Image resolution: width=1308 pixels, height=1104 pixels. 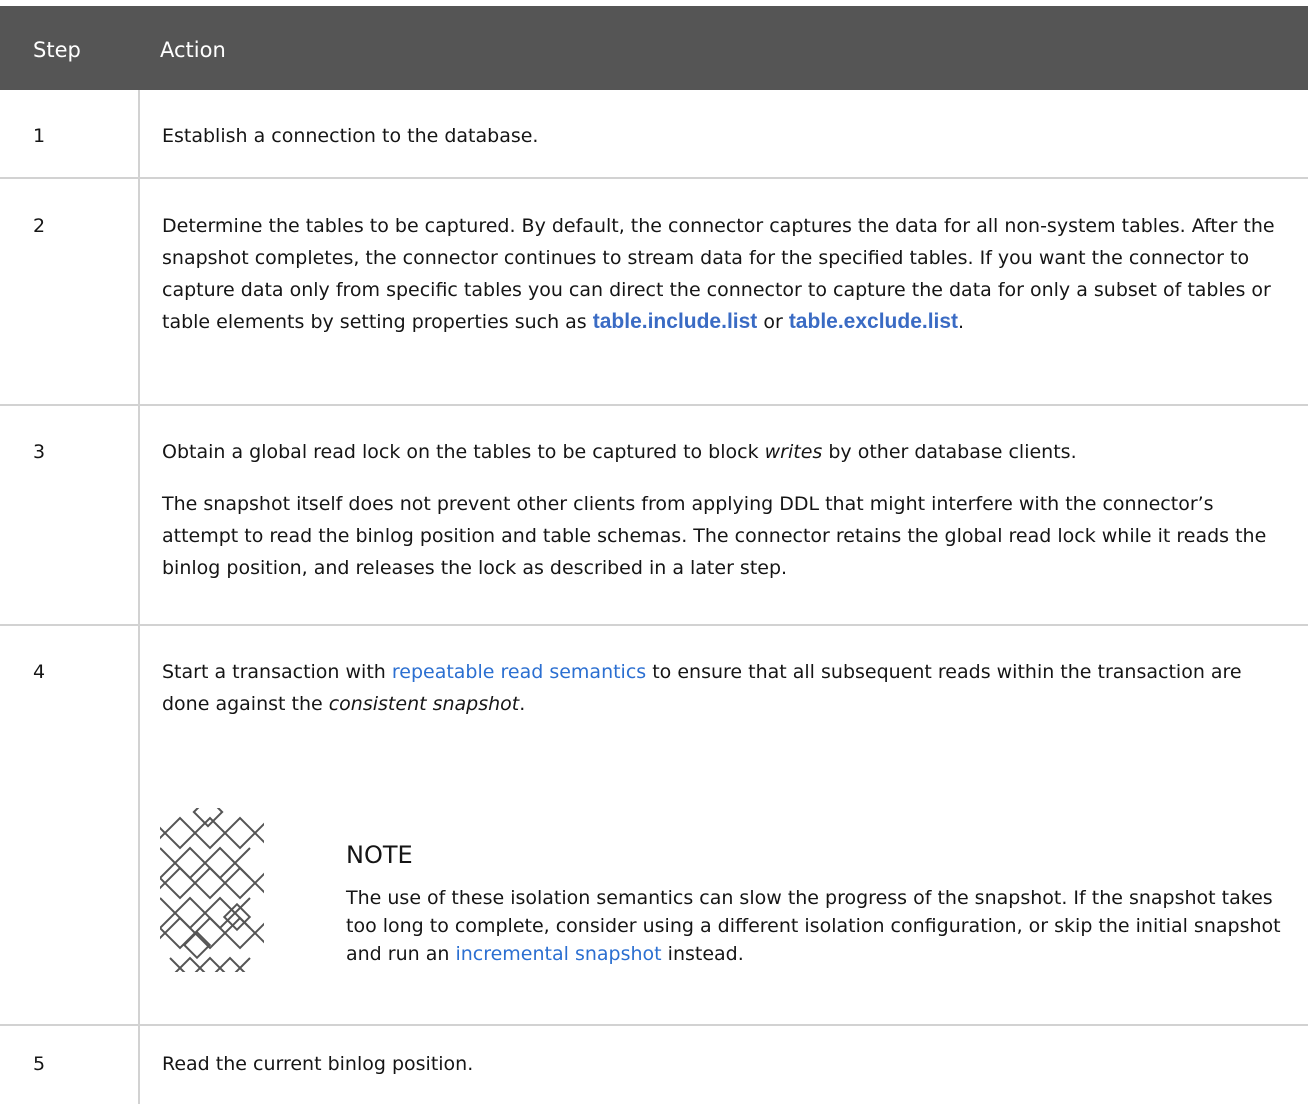 What do you see at coordinates (350, 136) in the screenshot?
I see `step-text: Establish a connection to the database.` at bounding box center [350, 136].